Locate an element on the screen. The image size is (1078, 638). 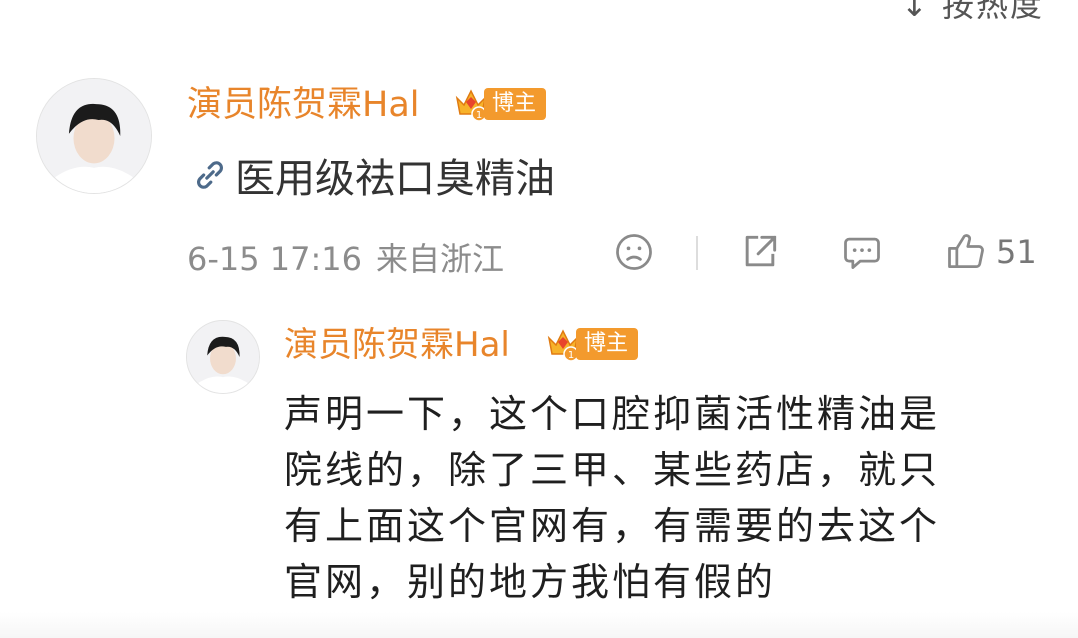
share-icon is located at coordinates (761, 251).